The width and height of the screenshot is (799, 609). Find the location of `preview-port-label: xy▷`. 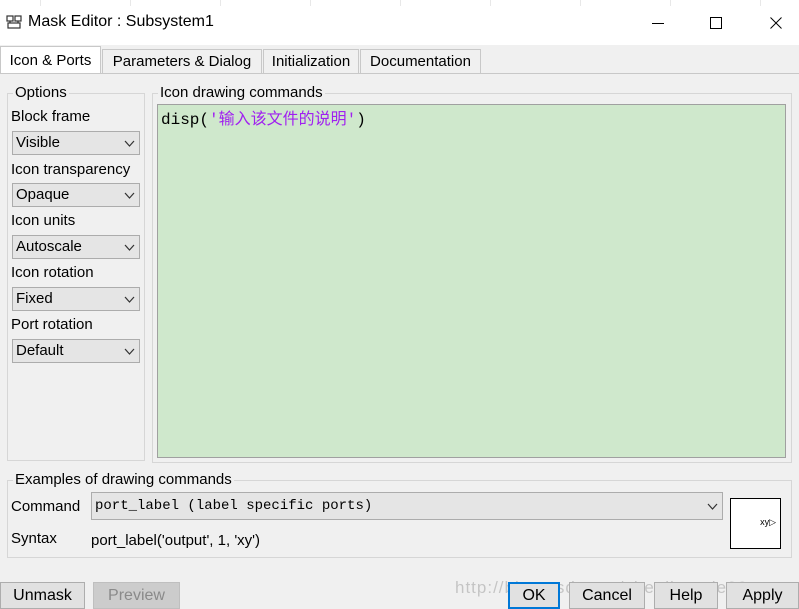

preview-port-label: xy▷ is located at coordinates (768, 522).